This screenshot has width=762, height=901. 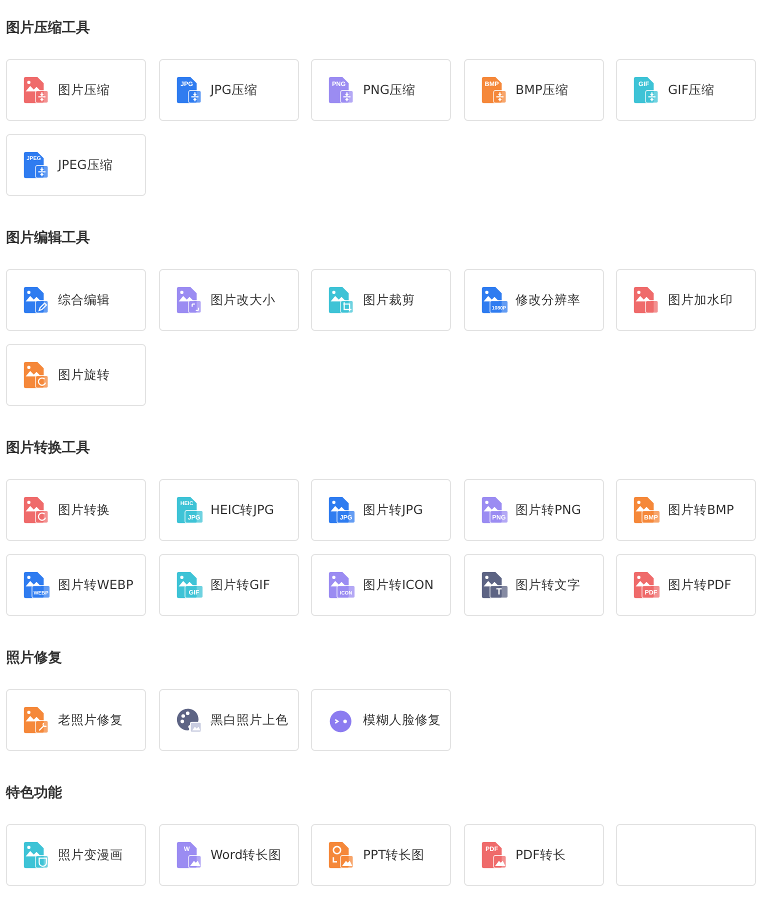 What do you see at coordinates (228, 720) in the screenshot?
I see `tool-card: 黑白照片上色` at bounding box center [228, 720].